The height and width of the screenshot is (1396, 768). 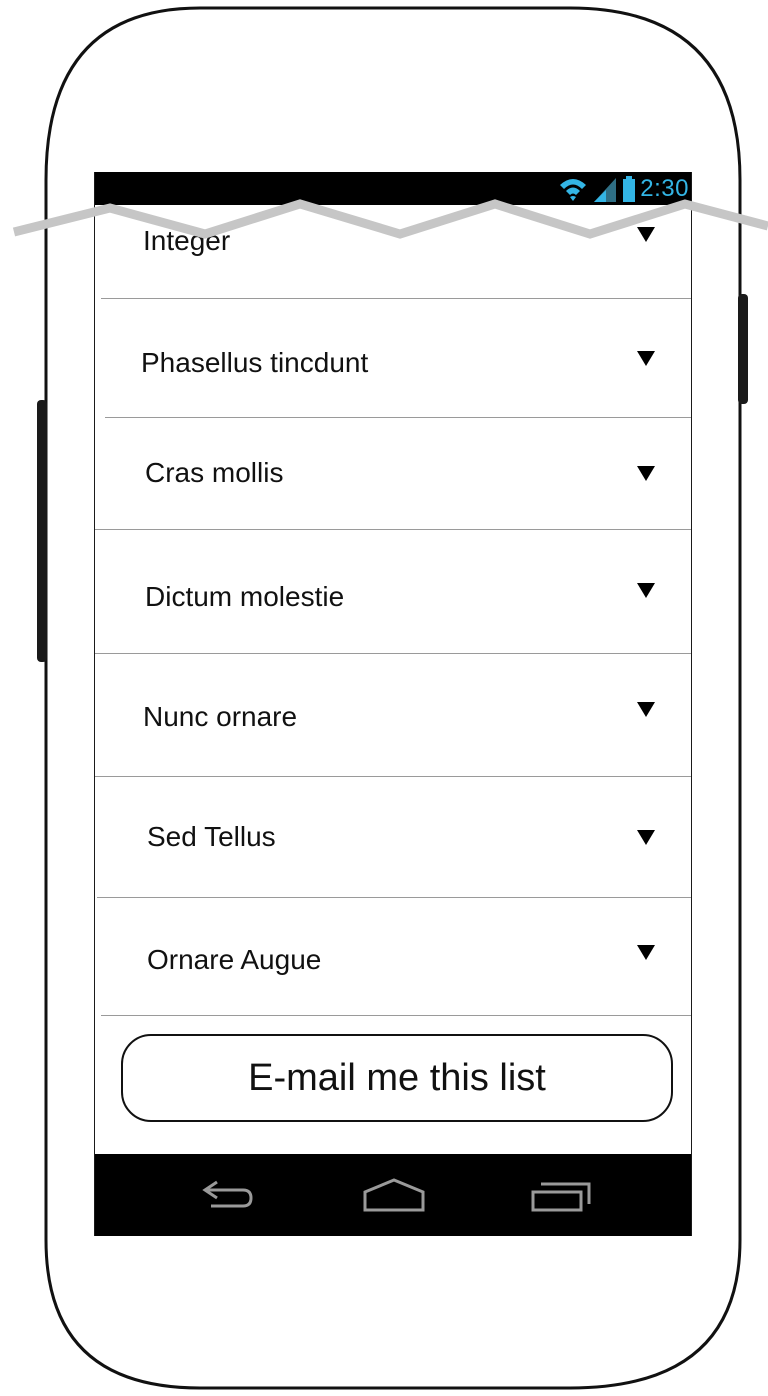 I want to click on list-item: Ornare Augue, so click(x=393, y=960).